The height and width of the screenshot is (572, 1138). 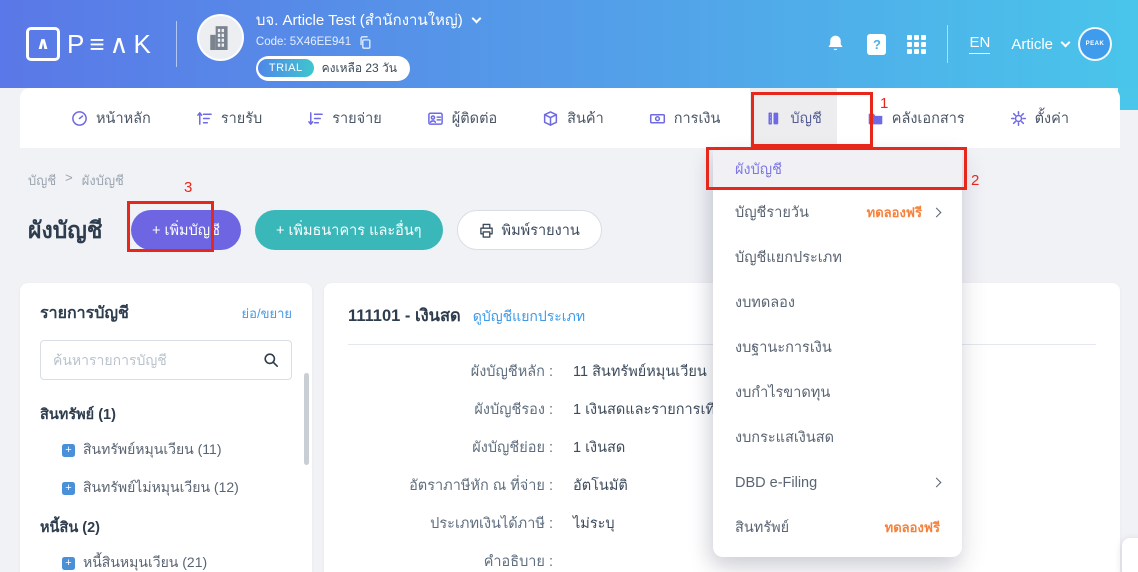 What do you see at coordinates (462, 118) in the screenshot?
I see `nav-item-contacts: ผู้ติดต่อ` at bounding box center [462, 118].